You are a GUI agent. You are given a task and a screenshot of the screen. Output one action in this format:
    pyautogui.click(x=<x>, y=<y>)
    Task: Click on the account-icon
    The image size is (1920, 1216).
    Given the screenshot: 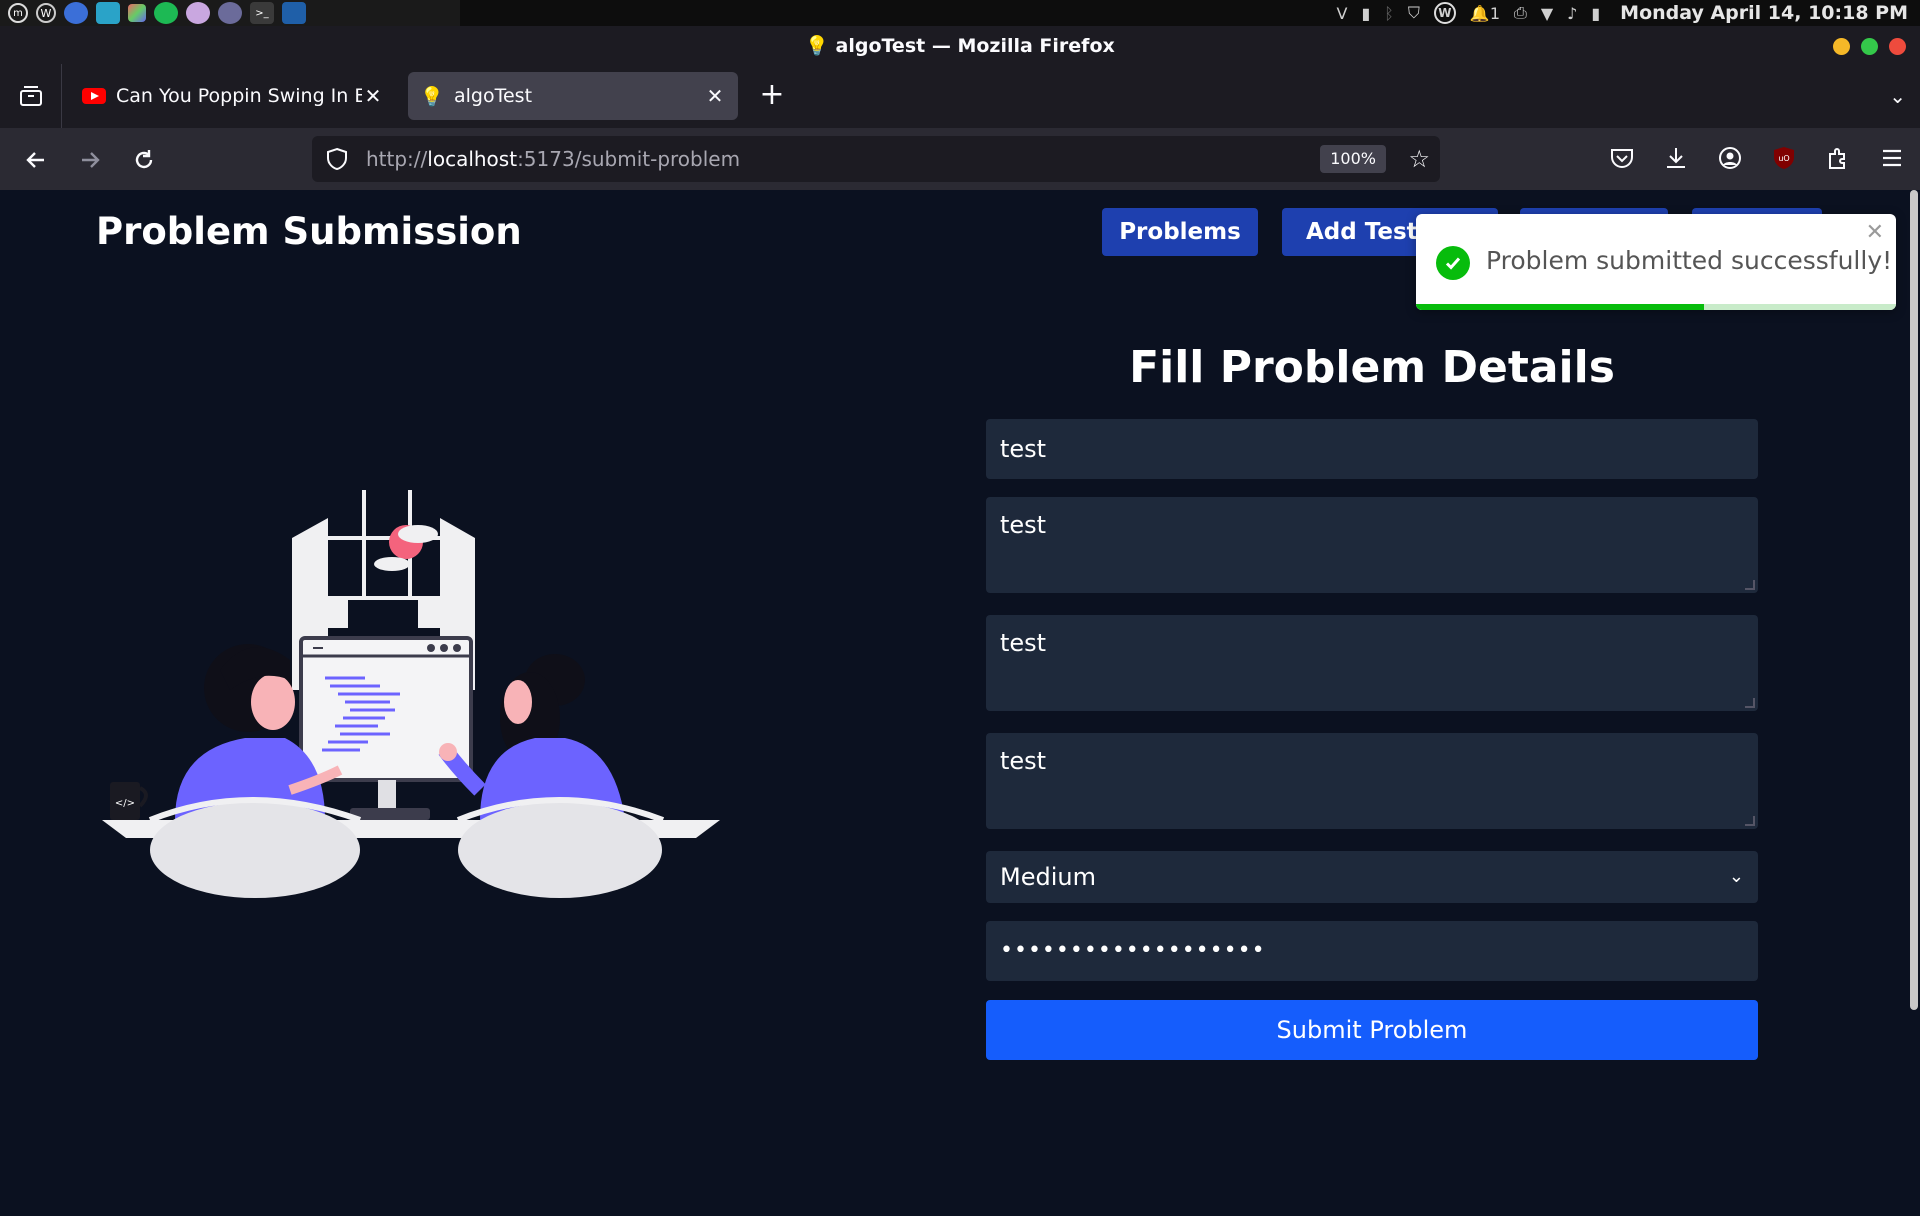 What is the action you would take?
    pyautogui.click(x=1730, y=158)
    